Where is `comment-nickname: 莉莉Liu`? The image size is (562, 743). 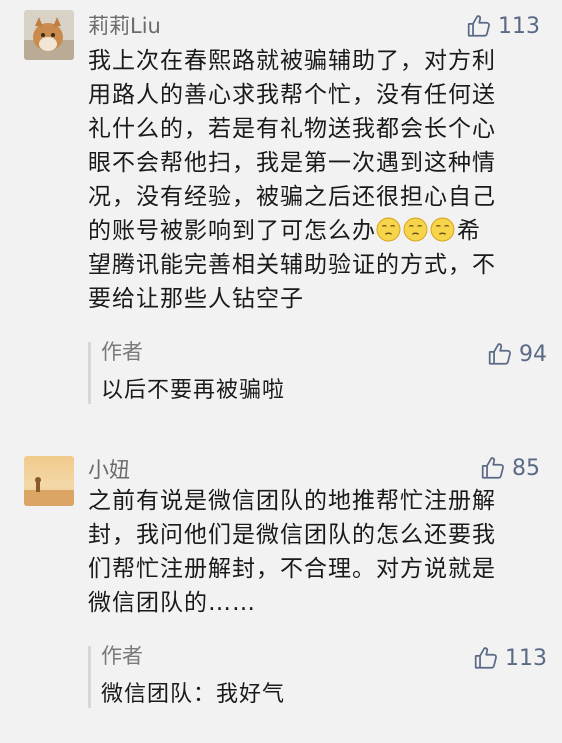 comment-nickname: 莉莉Liu is located at coordinates (124, 26).